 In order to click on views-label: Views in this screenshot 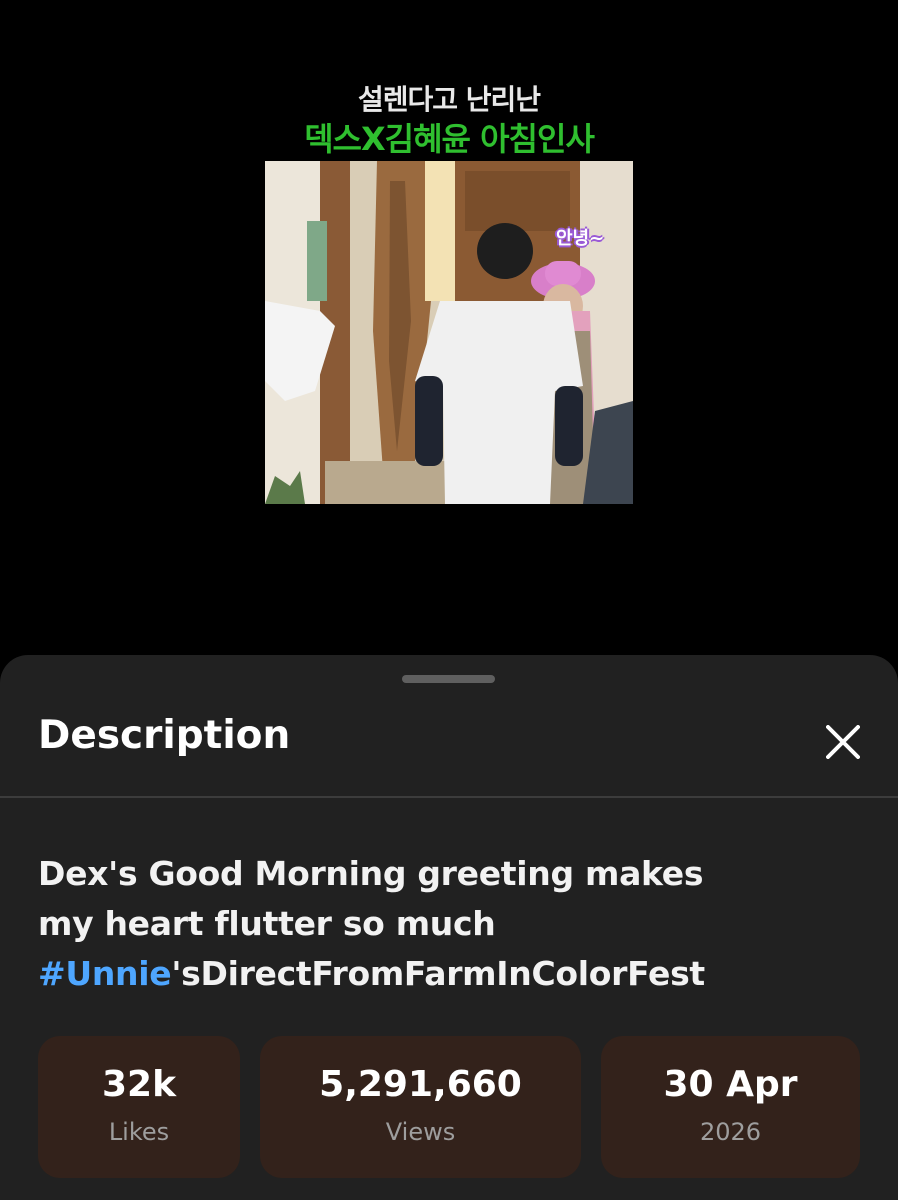, I will do `click(420, 1132)`.